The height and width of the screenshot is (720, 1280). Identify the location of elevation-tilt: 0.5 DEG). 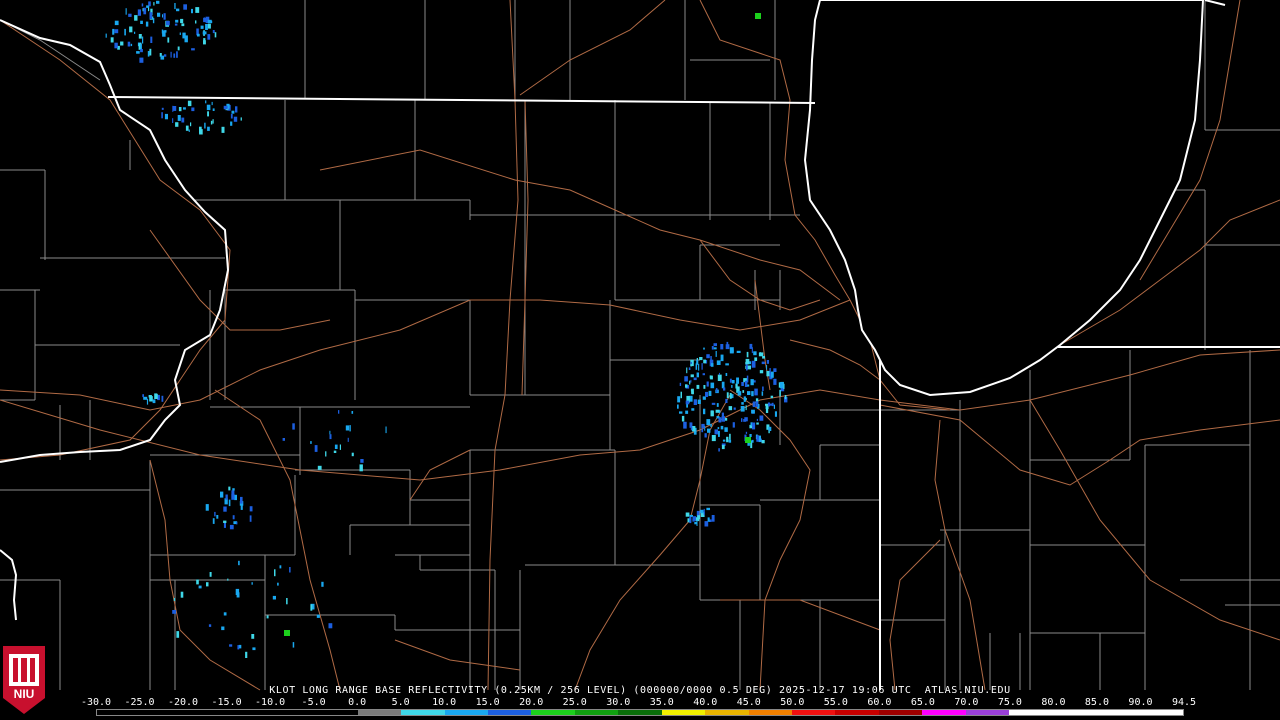
(746, 690).